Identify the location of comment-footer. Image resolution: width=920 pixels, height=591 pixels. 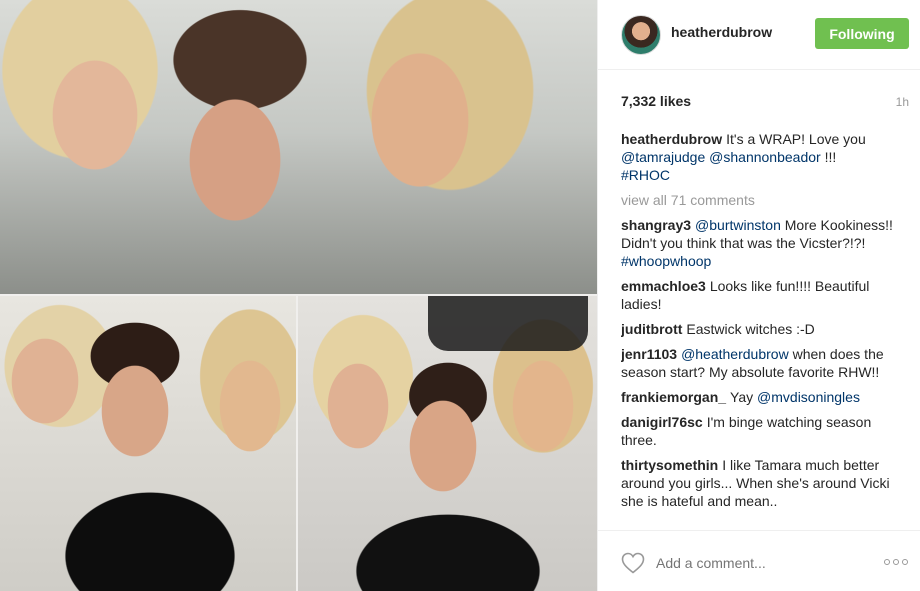
(759, 560).